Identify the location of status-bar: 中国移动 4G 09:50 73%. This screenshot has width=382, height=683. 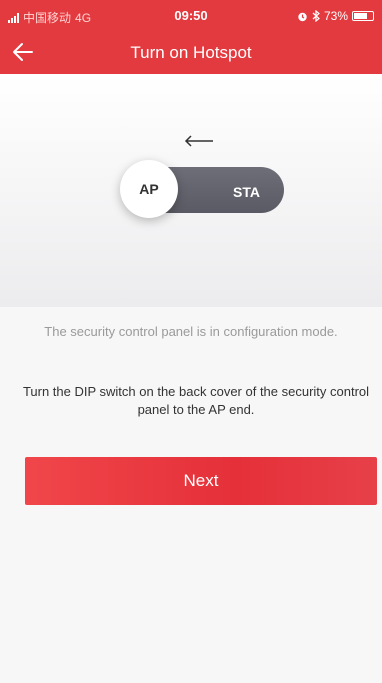
(191, 15).